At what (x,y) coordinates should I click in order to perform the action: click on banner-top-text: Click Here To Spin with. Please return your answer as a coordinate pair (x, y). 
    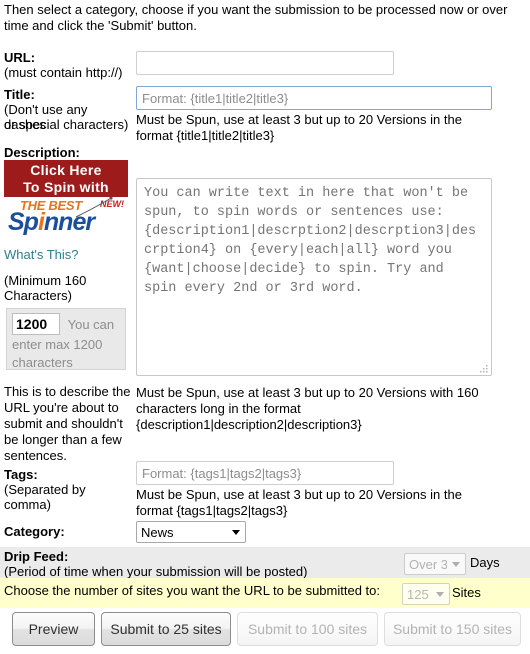
    Looking at the image, I should click on (66, 178).